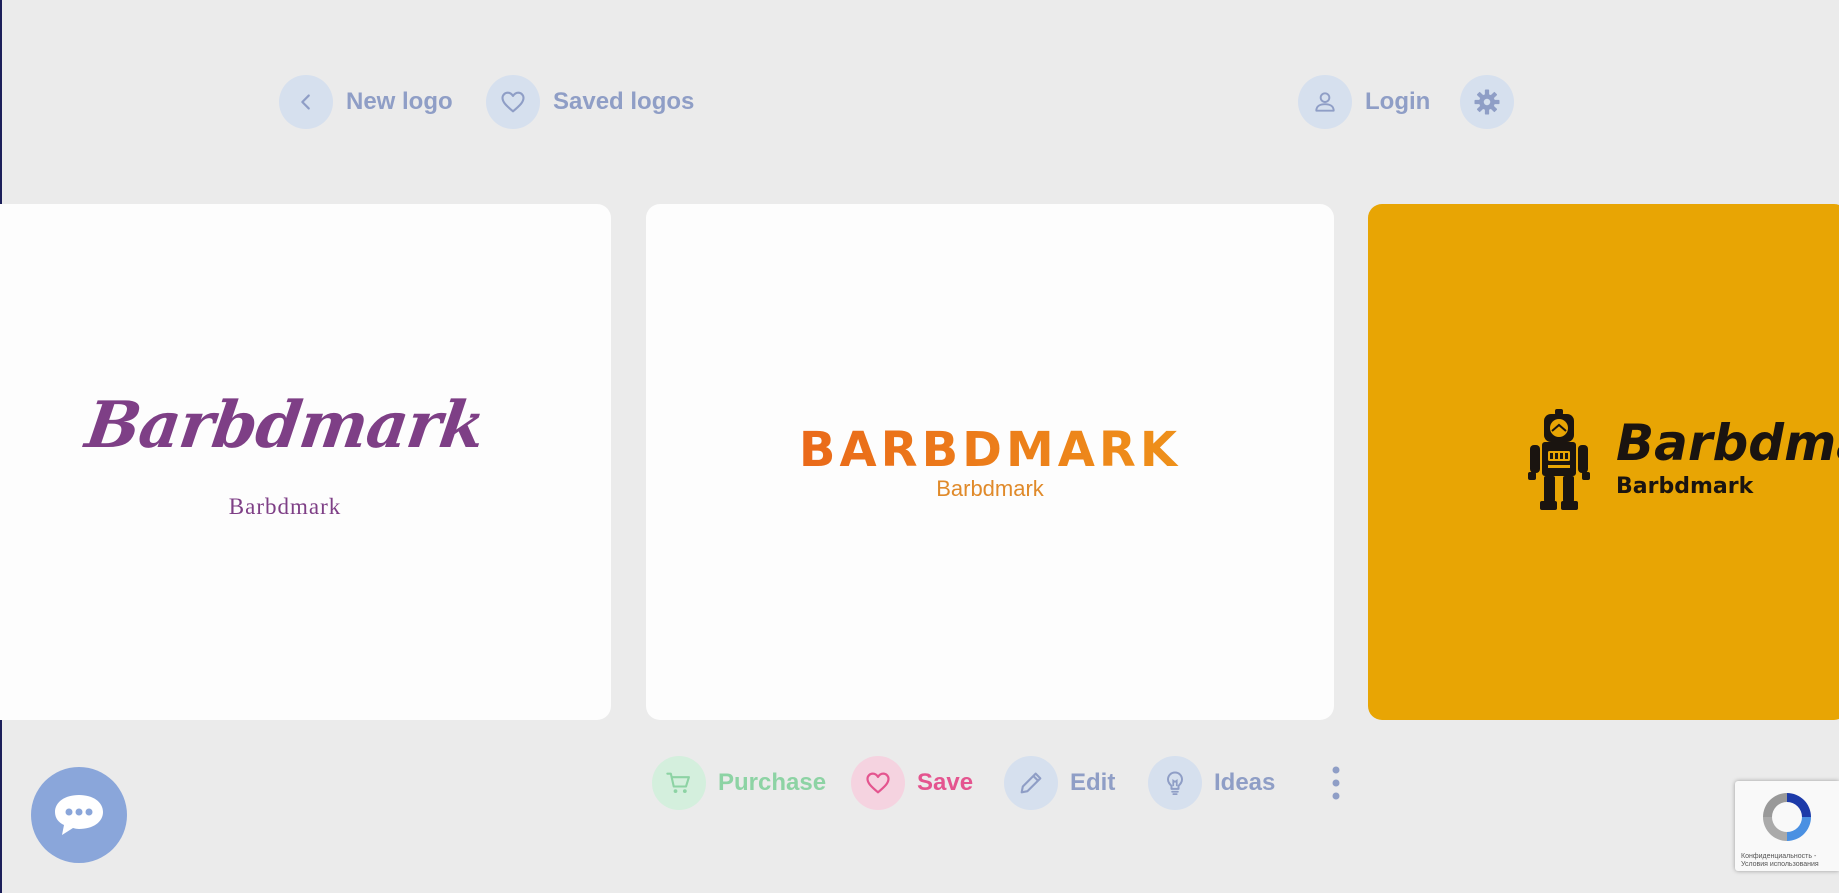 The width and height of the screenshot is (1839, 893). What do you see at coordinates (1364, 102) in the screenshot?
I see `login-button: Login` at bounding box center [1364, 102].